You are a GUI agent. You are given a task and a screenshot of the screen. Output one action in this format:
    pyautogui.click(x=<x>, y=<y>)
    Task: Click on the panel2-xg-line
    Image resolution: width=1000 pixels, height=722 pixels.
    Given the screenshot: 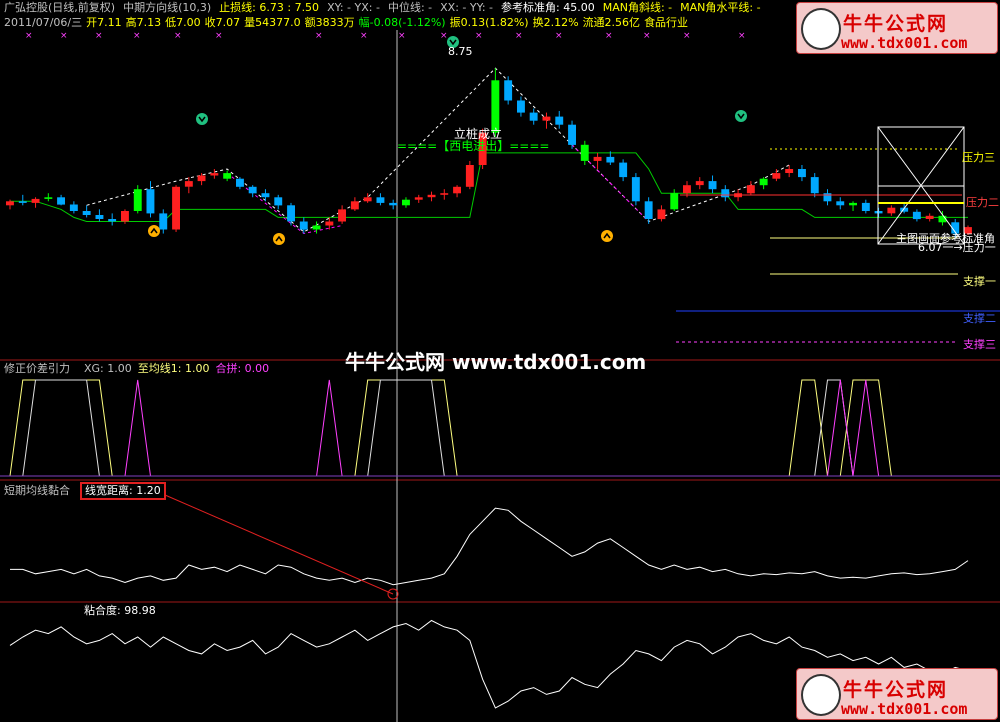 What is the action you would take?
    pyautogui.click(x=489, y=428)
    